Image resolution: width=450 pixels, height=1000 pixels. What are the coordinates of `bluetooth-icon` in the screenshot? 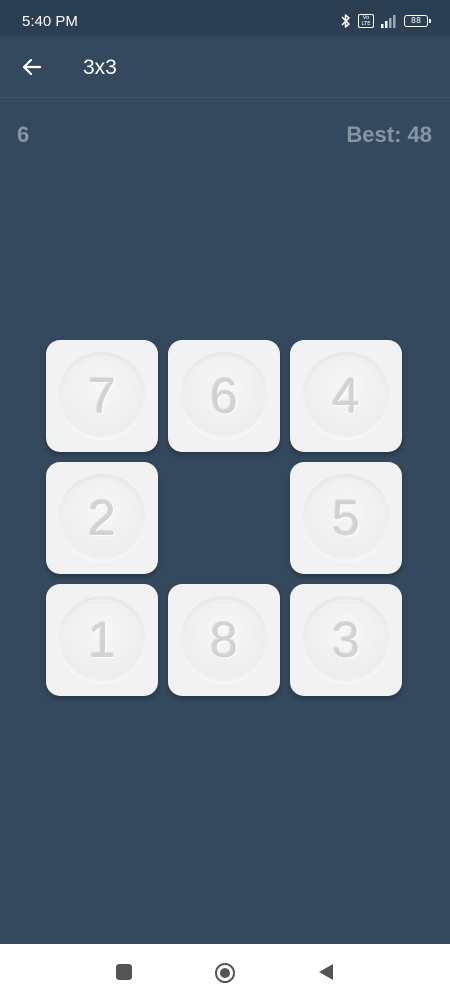 It's located at (345, 21).